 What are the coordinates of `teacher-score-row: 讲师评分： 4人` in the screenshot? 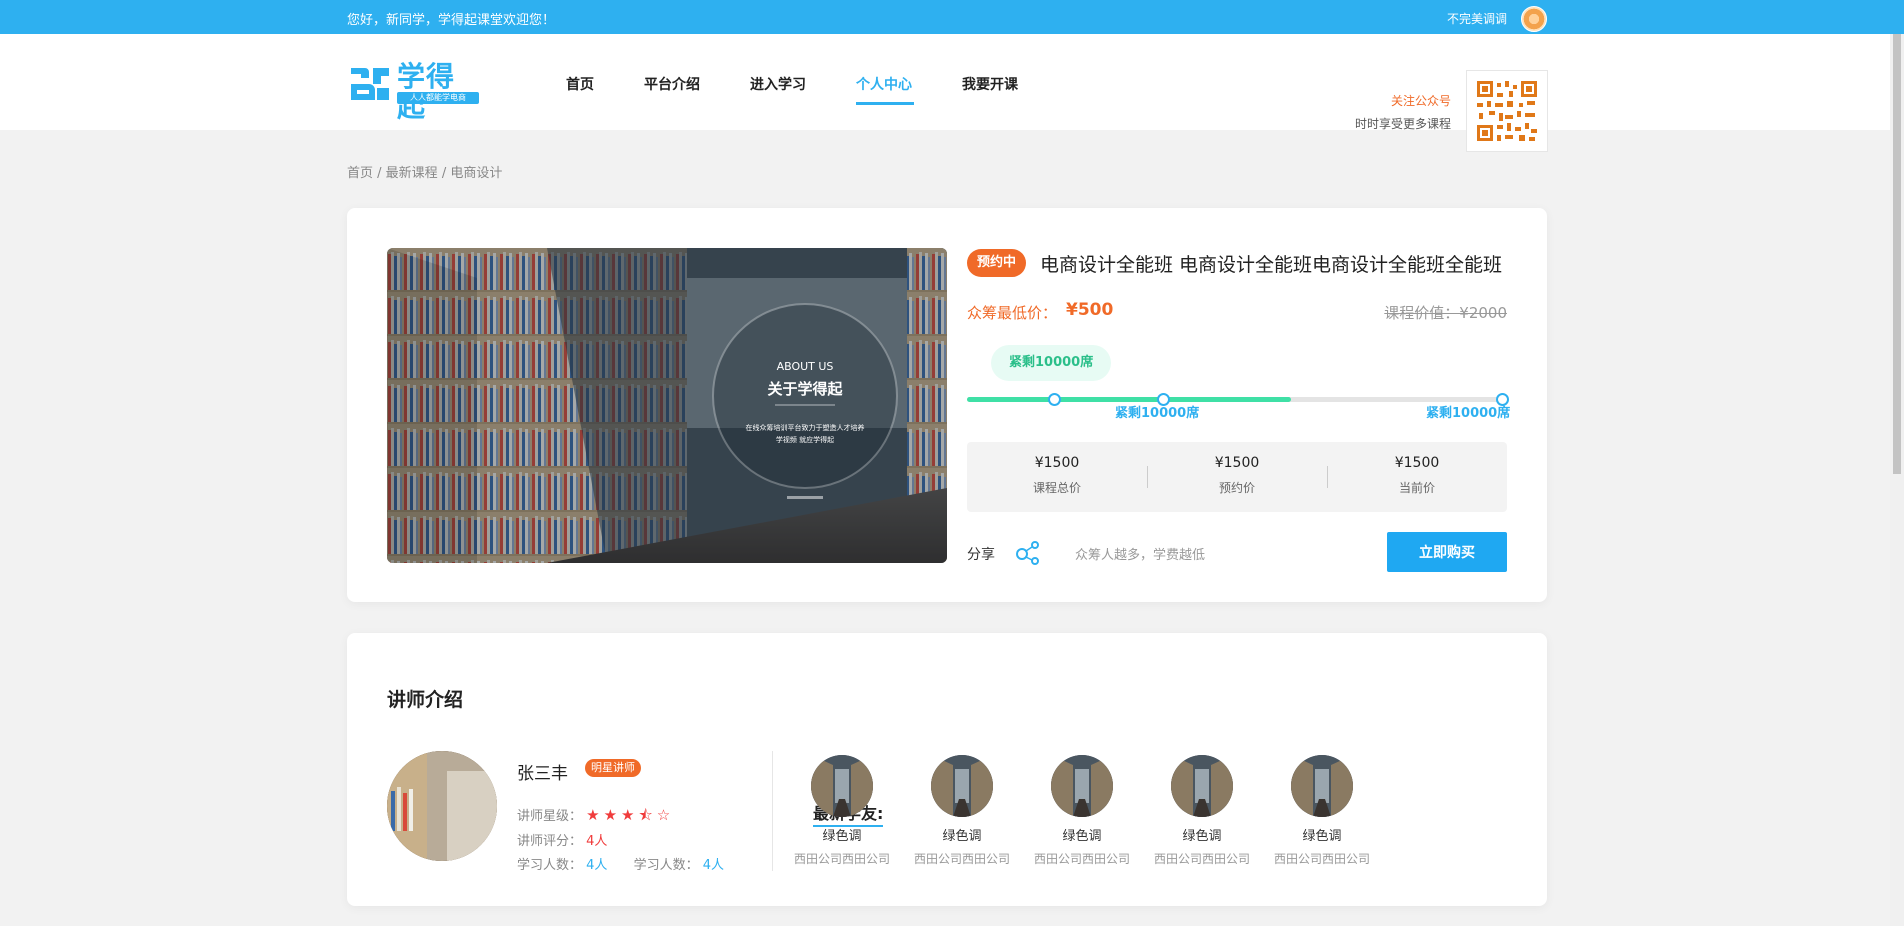 It's located at (562, 839).